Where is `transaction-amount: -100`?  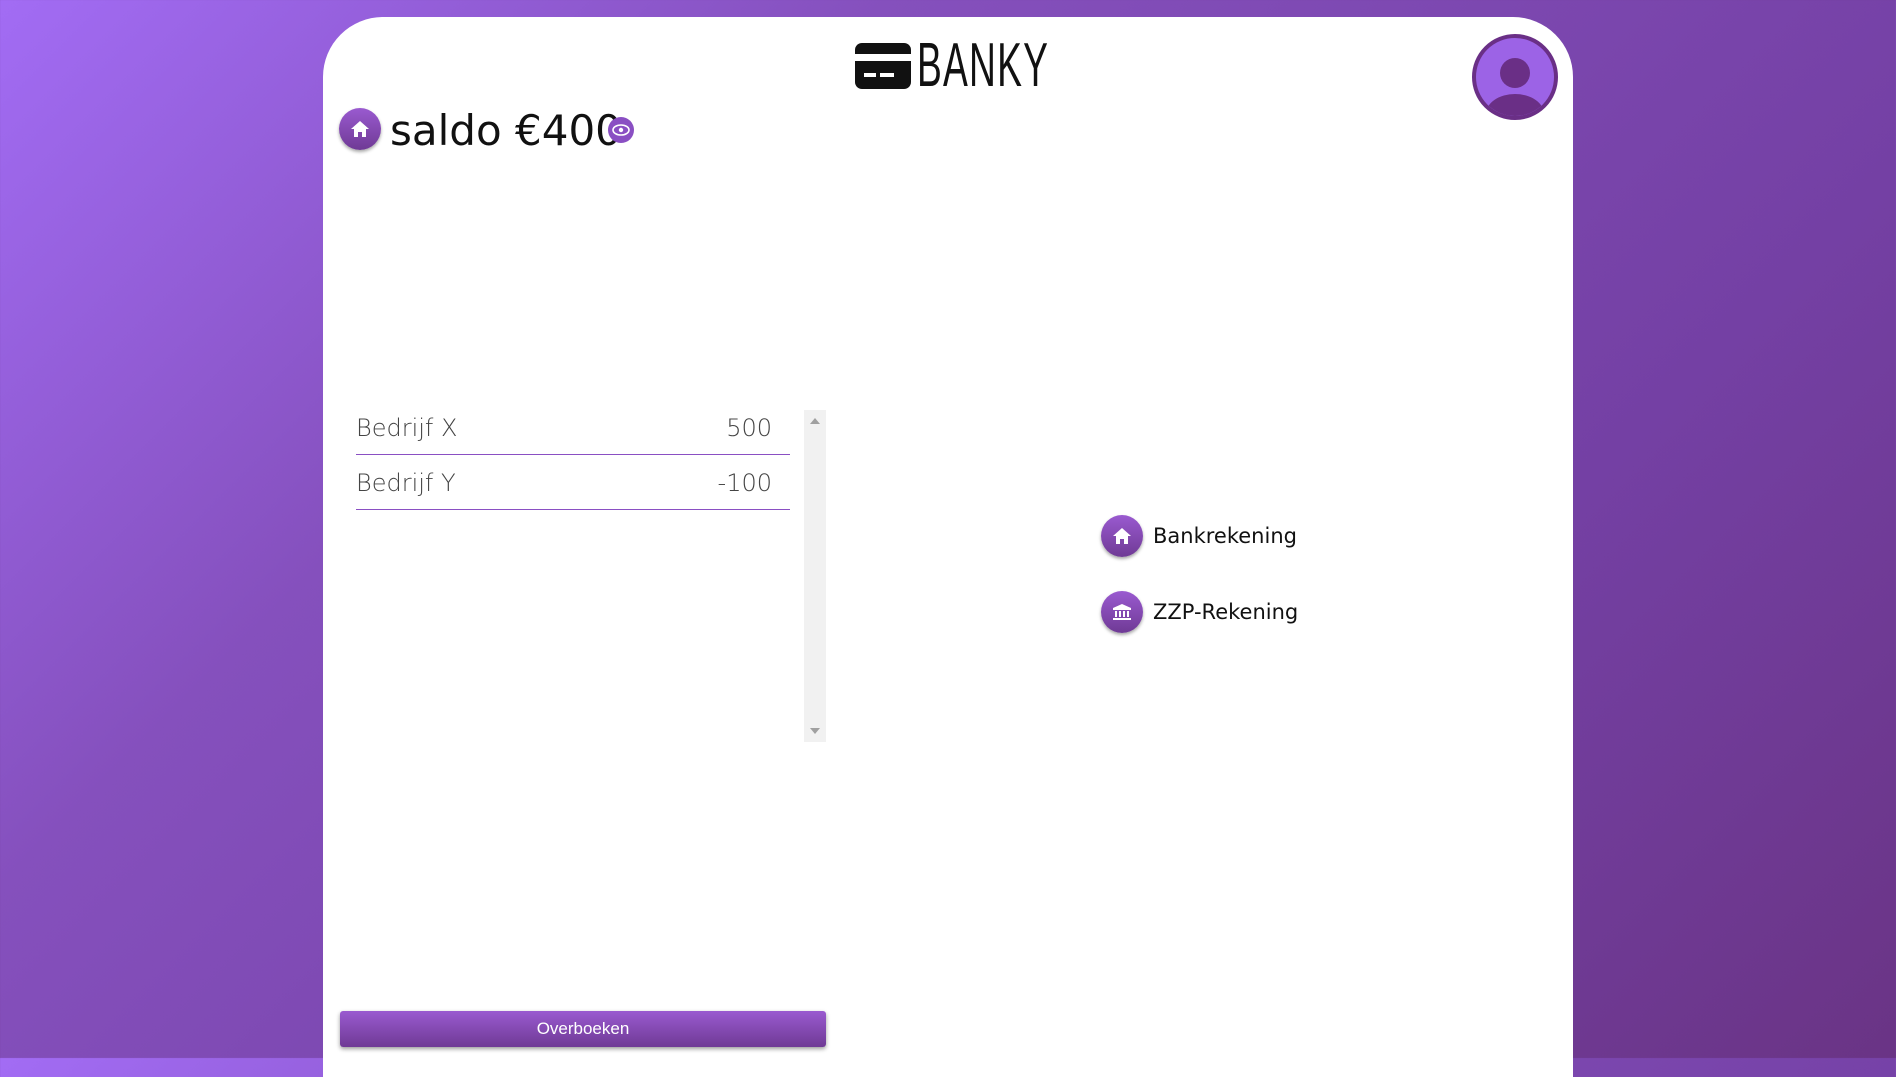
transaction-amount: -100 is located at coordinates (744, 483).